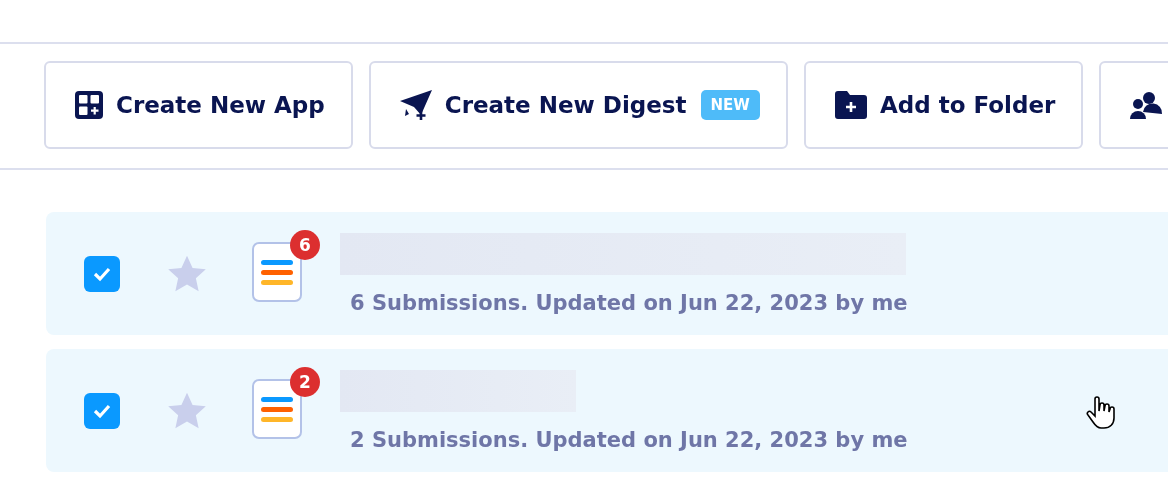 The height and width of the screenshot is (502, 1168). I want to click on users-button, so click(1133, 105).